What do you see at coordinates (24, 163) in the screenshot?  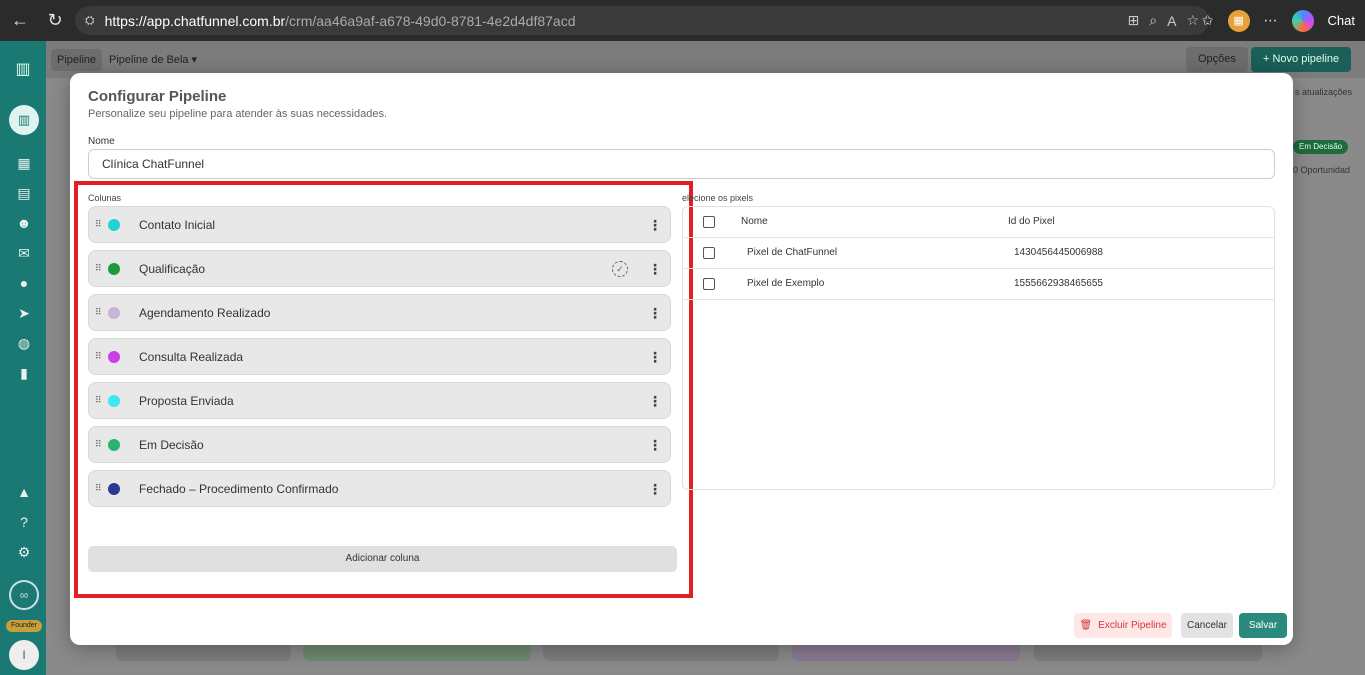 I see `dashboard-icon: ▦` at bounding box center [24, 163].